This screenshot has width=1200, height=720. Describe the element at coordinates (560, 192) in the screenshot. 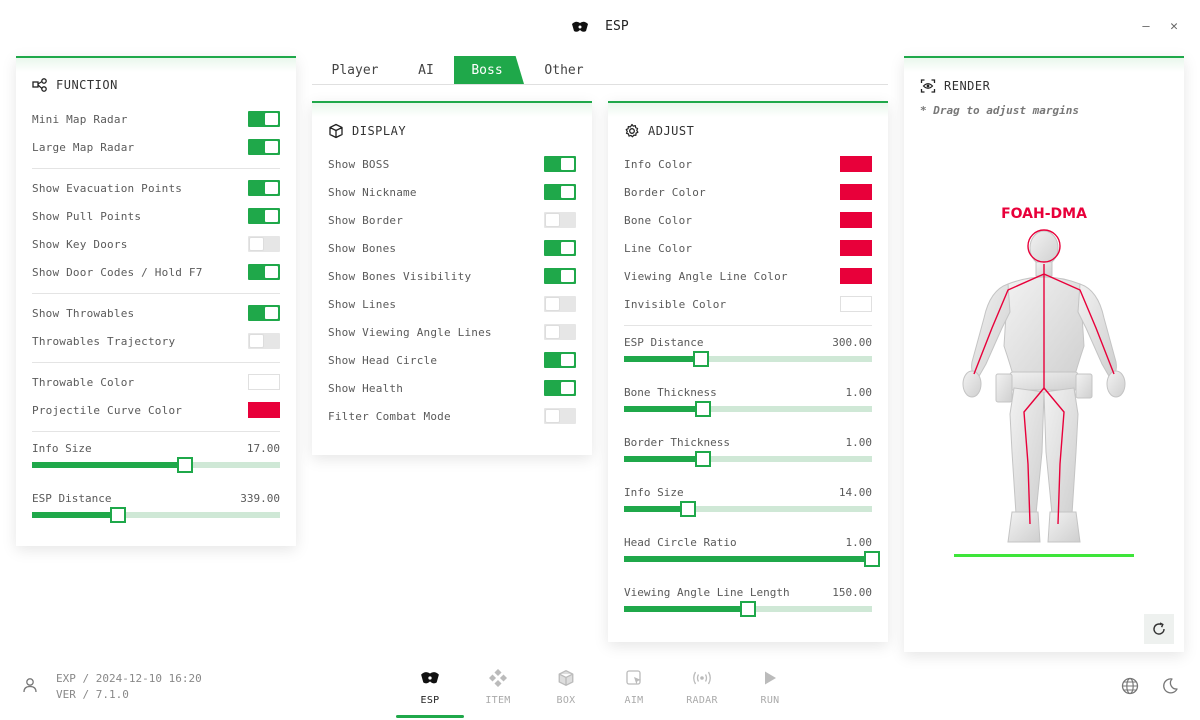

I see `toggle-show-nickname` at that location.